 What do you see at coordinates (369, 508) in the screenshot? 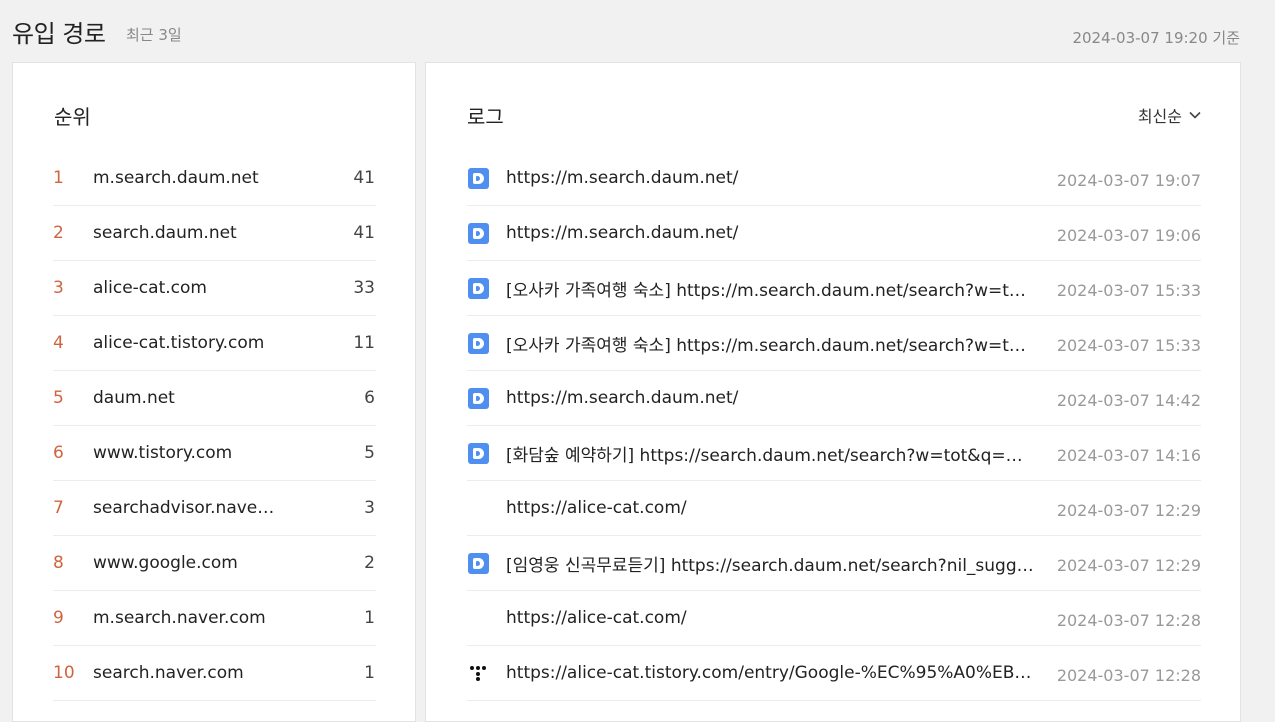
I see `rank-count: 3` at bounding box center [369, 508].